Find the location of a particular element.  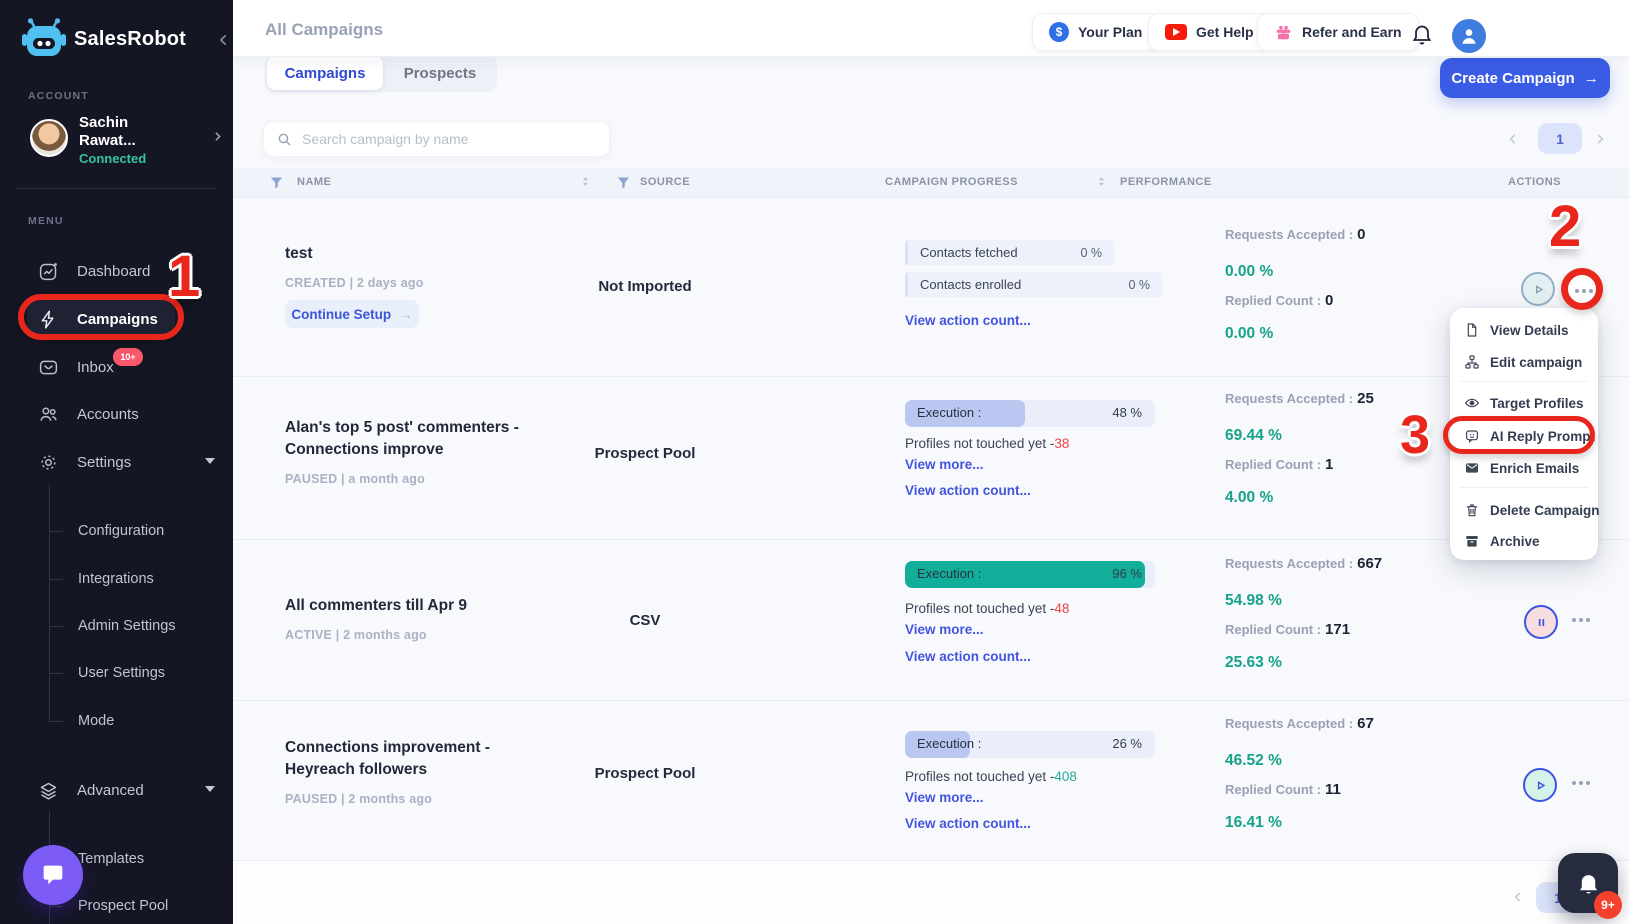

not-touched-count: 38 is located at coordinates (1062, 443).